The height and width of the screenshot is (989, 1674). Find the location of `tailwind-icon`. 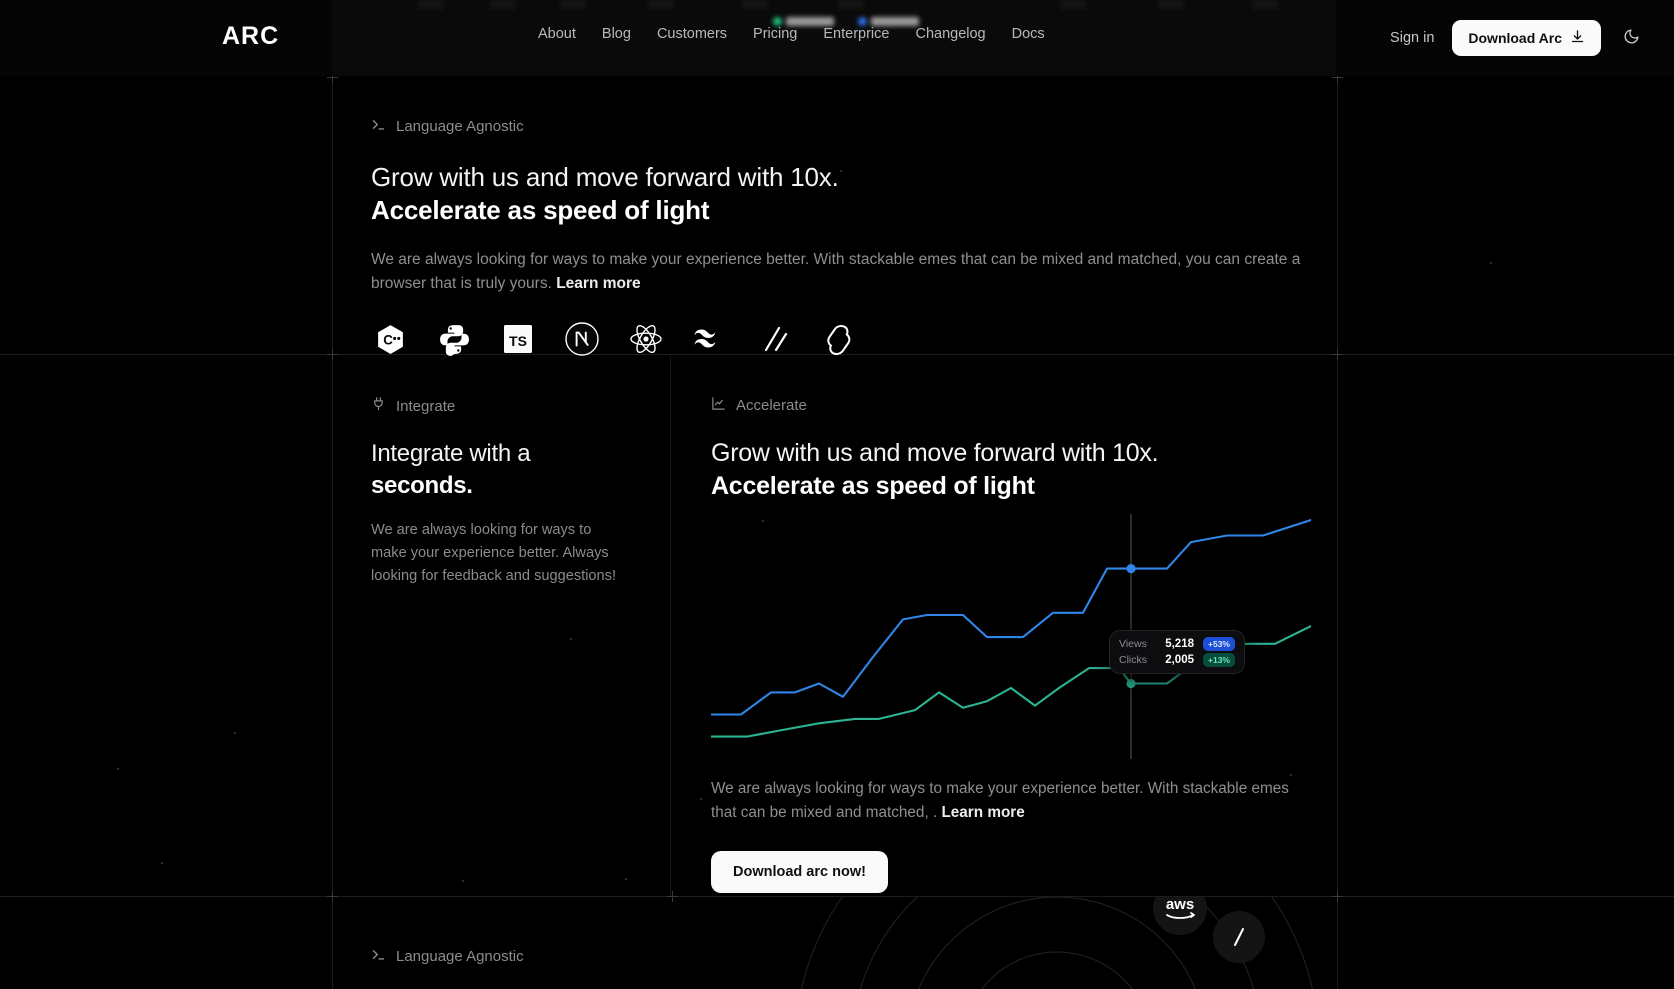

tailwind-icon is located at coordinates (710, 339).